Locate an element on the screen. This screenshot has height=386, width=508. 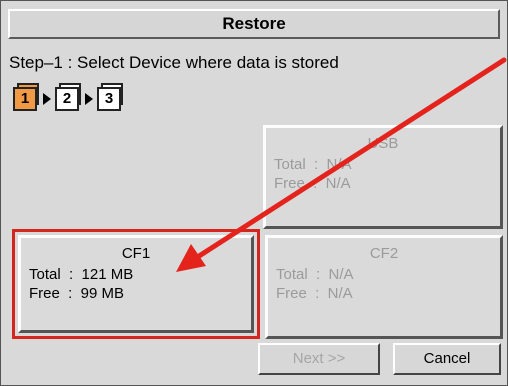
device-usb-name: USB is located at coordinates (383, 143).